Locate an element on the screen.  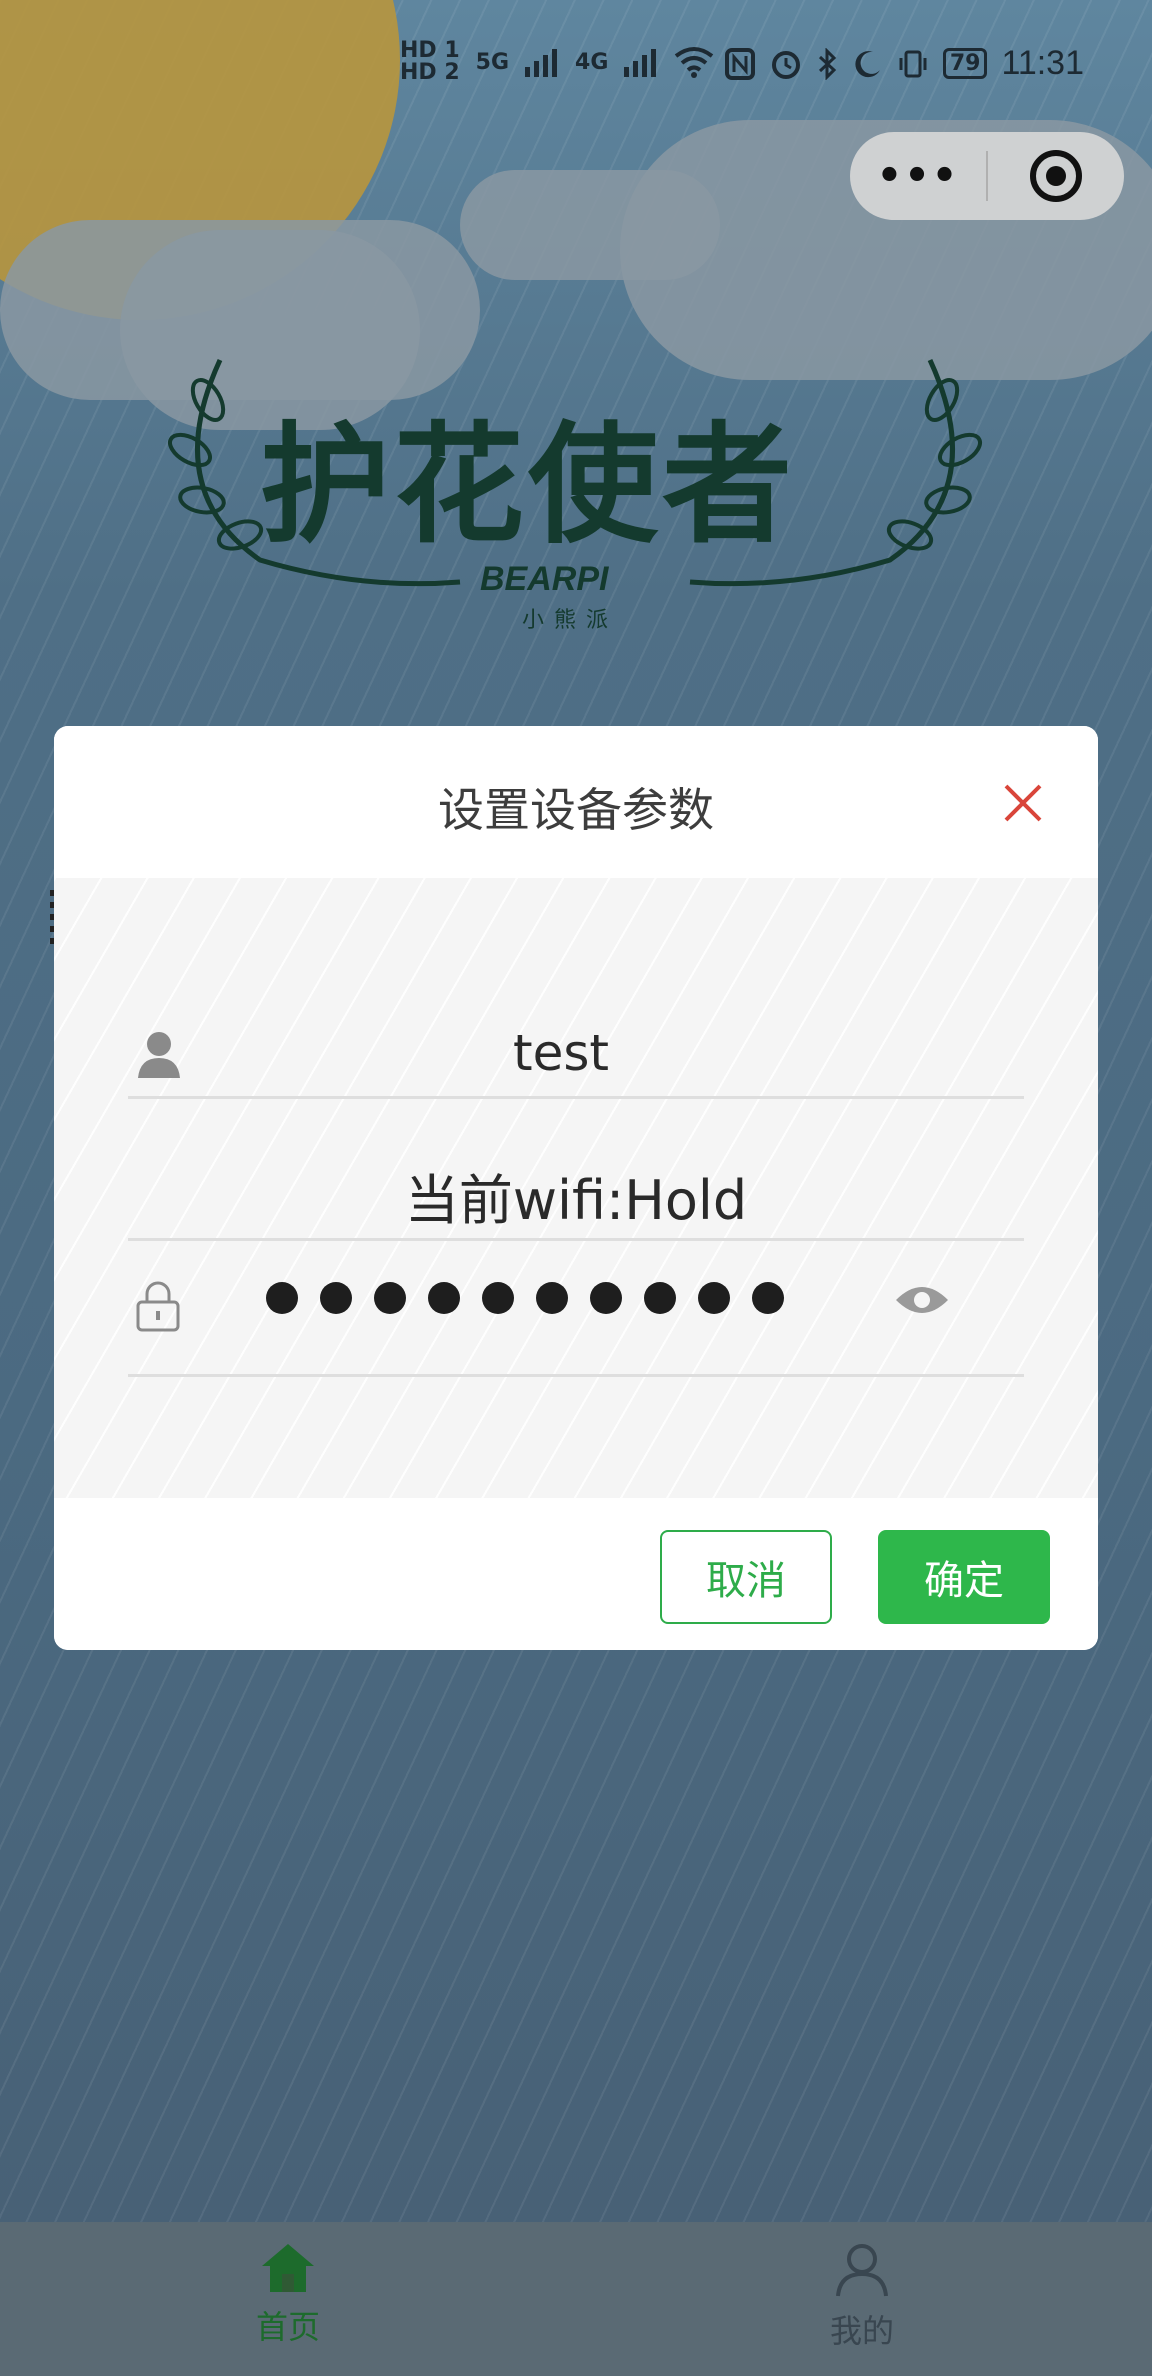
battery-indicator: 79 is located at coordinates (965, 63).